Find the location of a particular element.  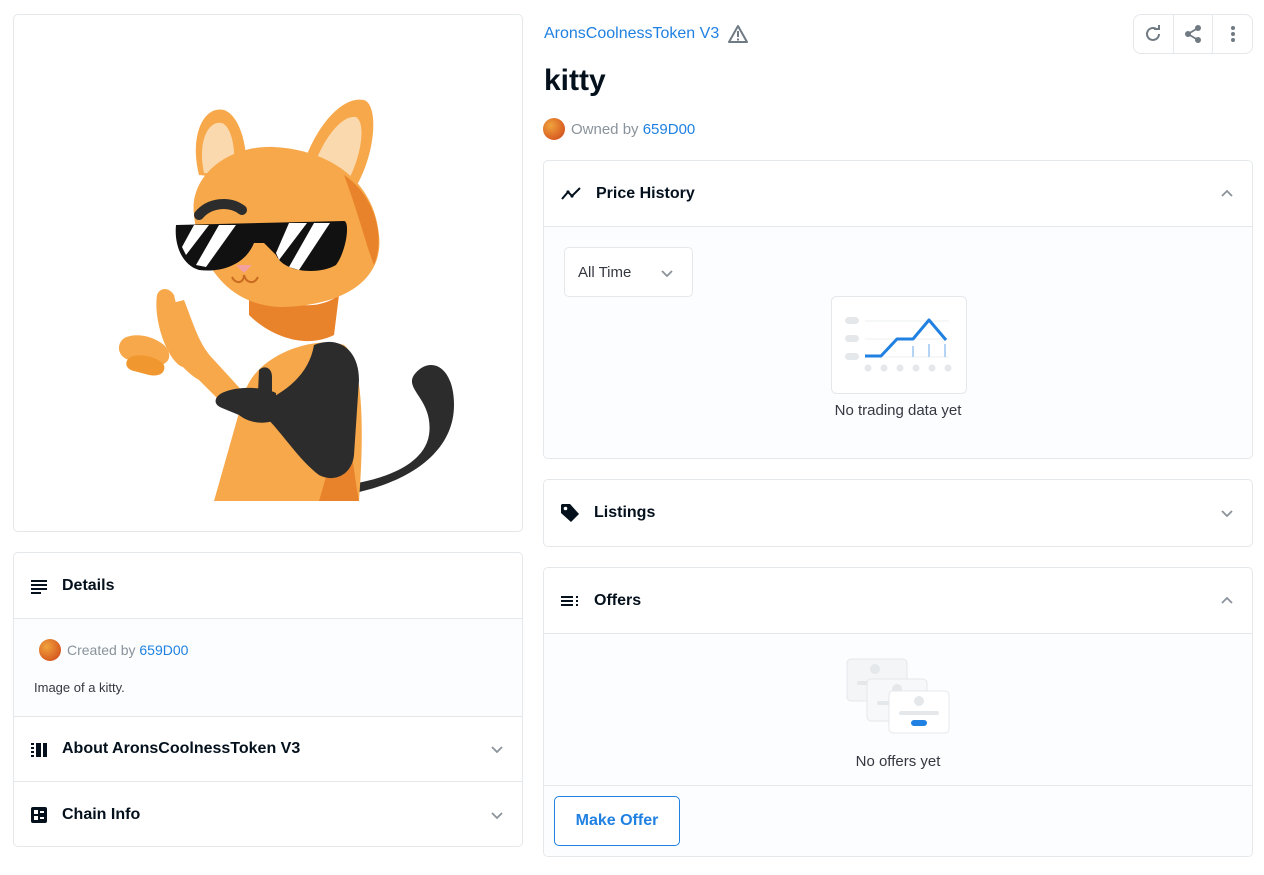

owned-by-label: Owned by is located at coordinates (605, 129).